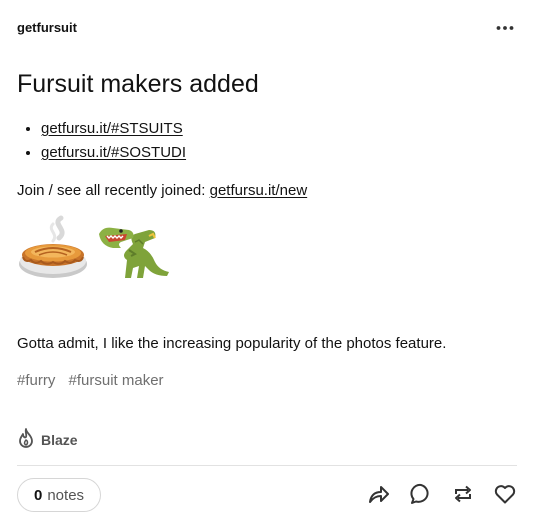  Describe the element at coordinates (463, 494) in the screenshot. I see `reblog-icon` at that location.